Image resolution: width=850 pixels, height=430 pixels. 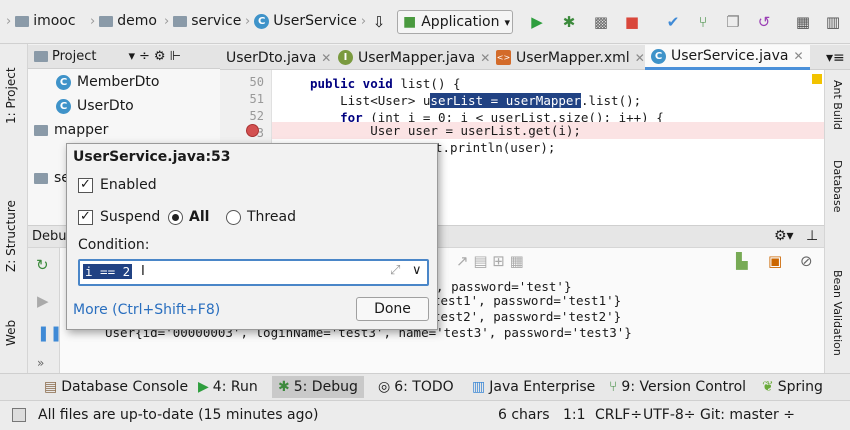 I want to click on status-caret-position: 1:1, so click(x=574, y=415).